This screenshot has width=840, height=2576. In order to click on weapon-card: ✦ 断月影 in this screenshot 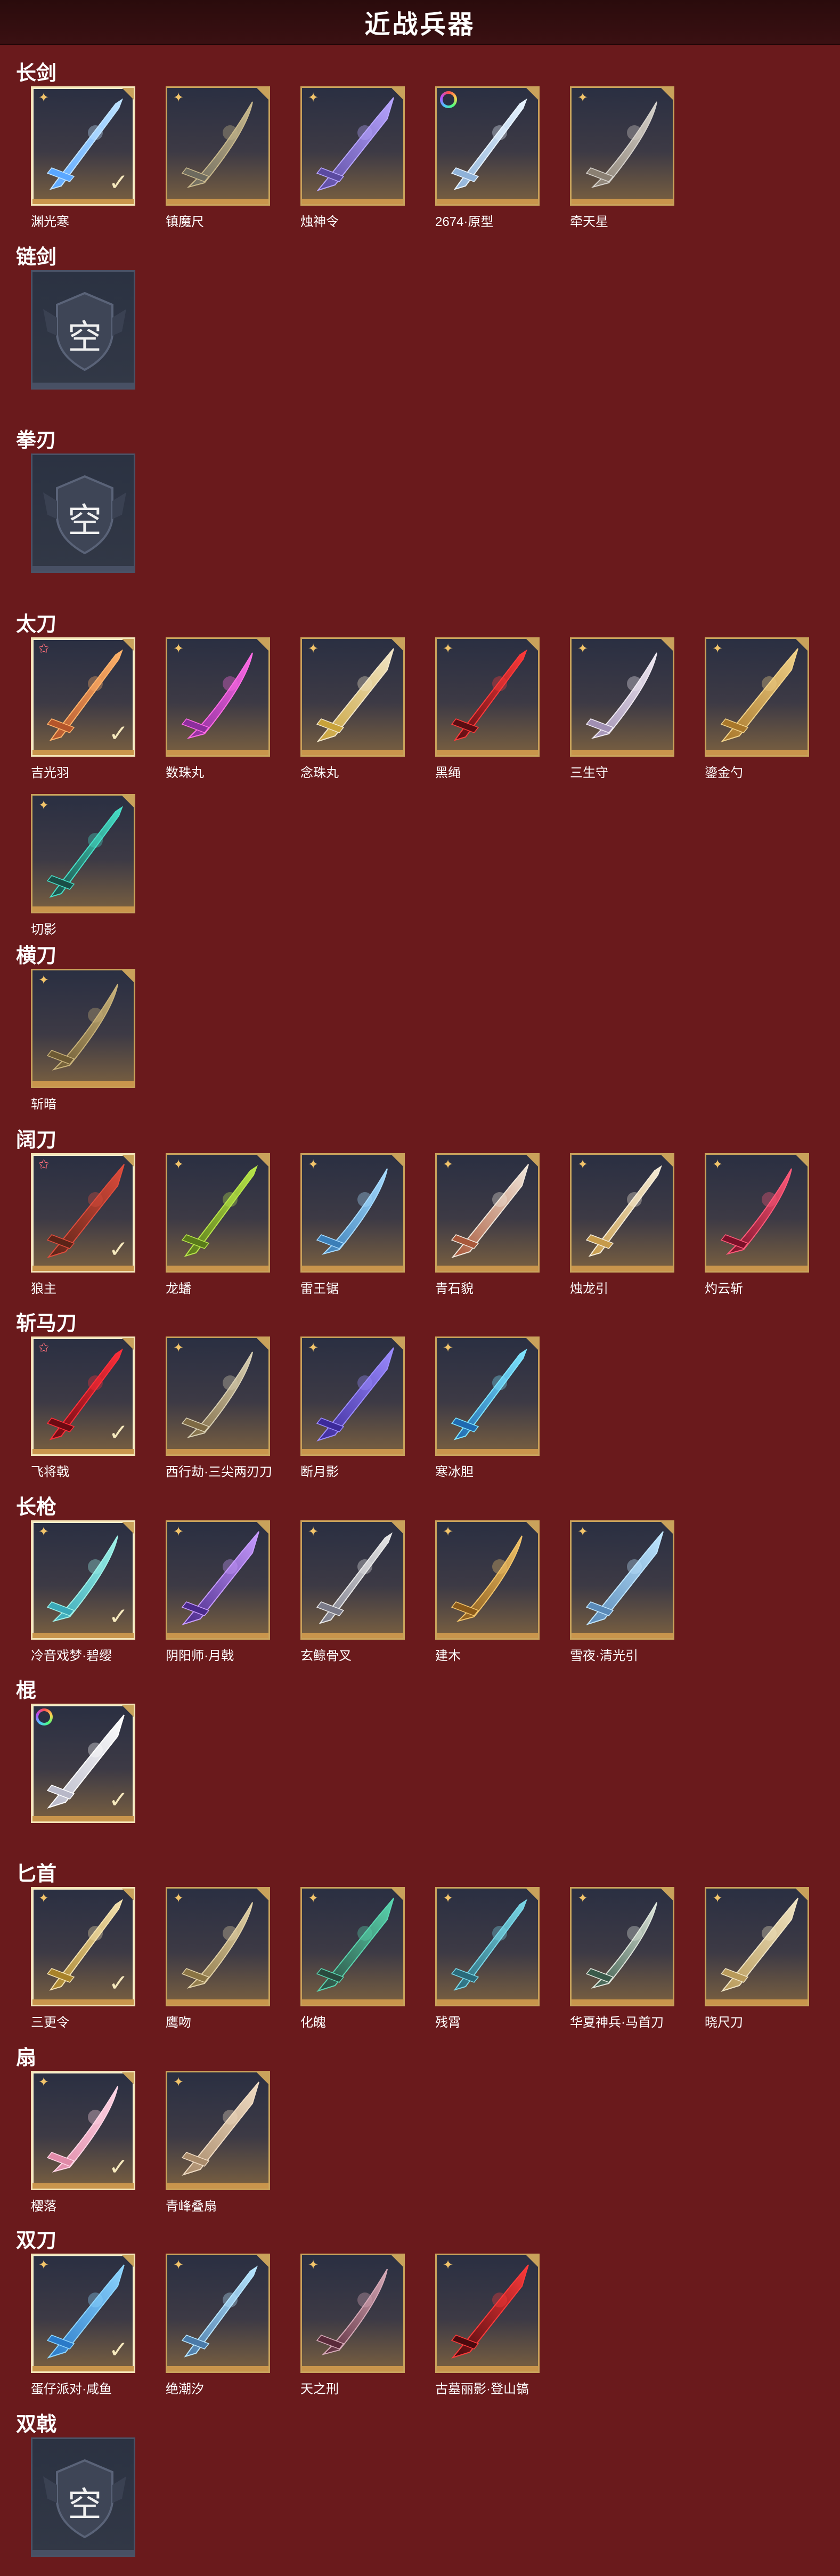, I will do `click(352, 1407)`.